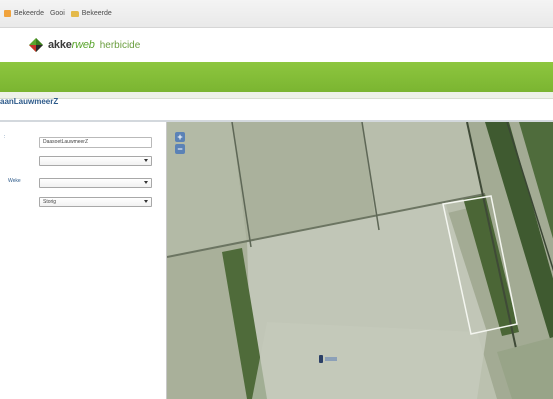  I want to click on marker-icon, so click(321, 359).